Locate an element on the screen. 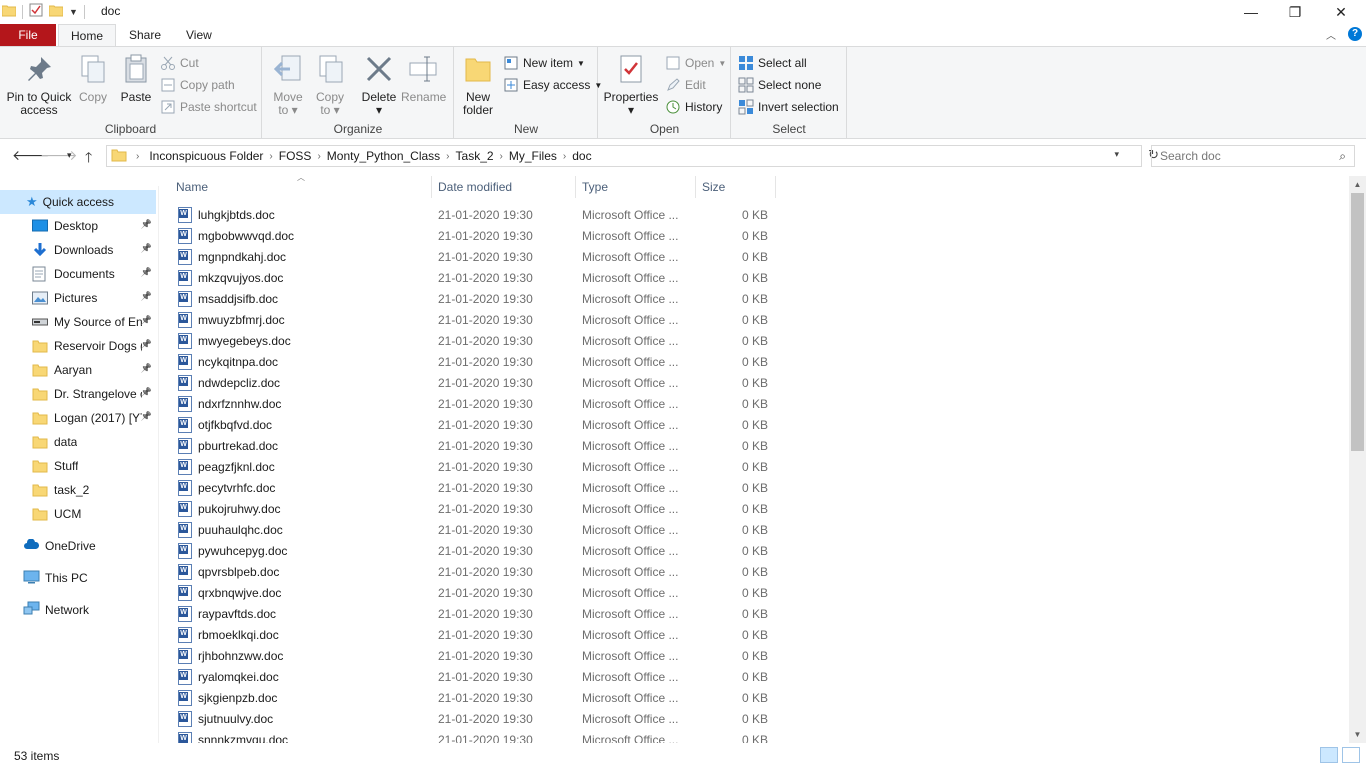 Image resolution: width=1366 pixels, height=768 pixels. nav-item: Downloads 📌 is located at coordinates (78, 250).